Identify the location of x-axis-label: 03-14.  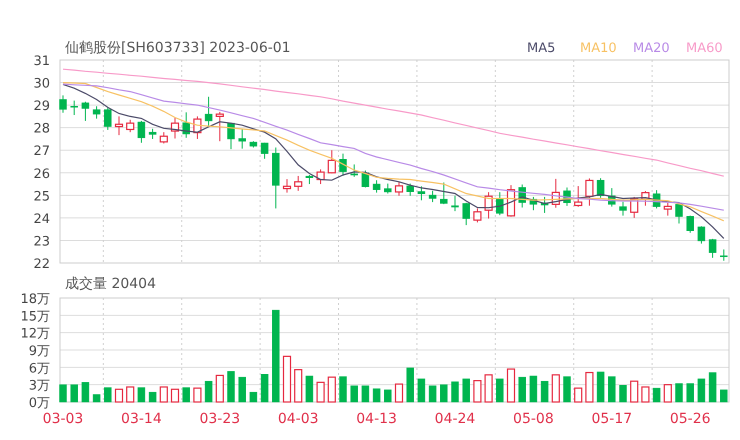
(141, 419).